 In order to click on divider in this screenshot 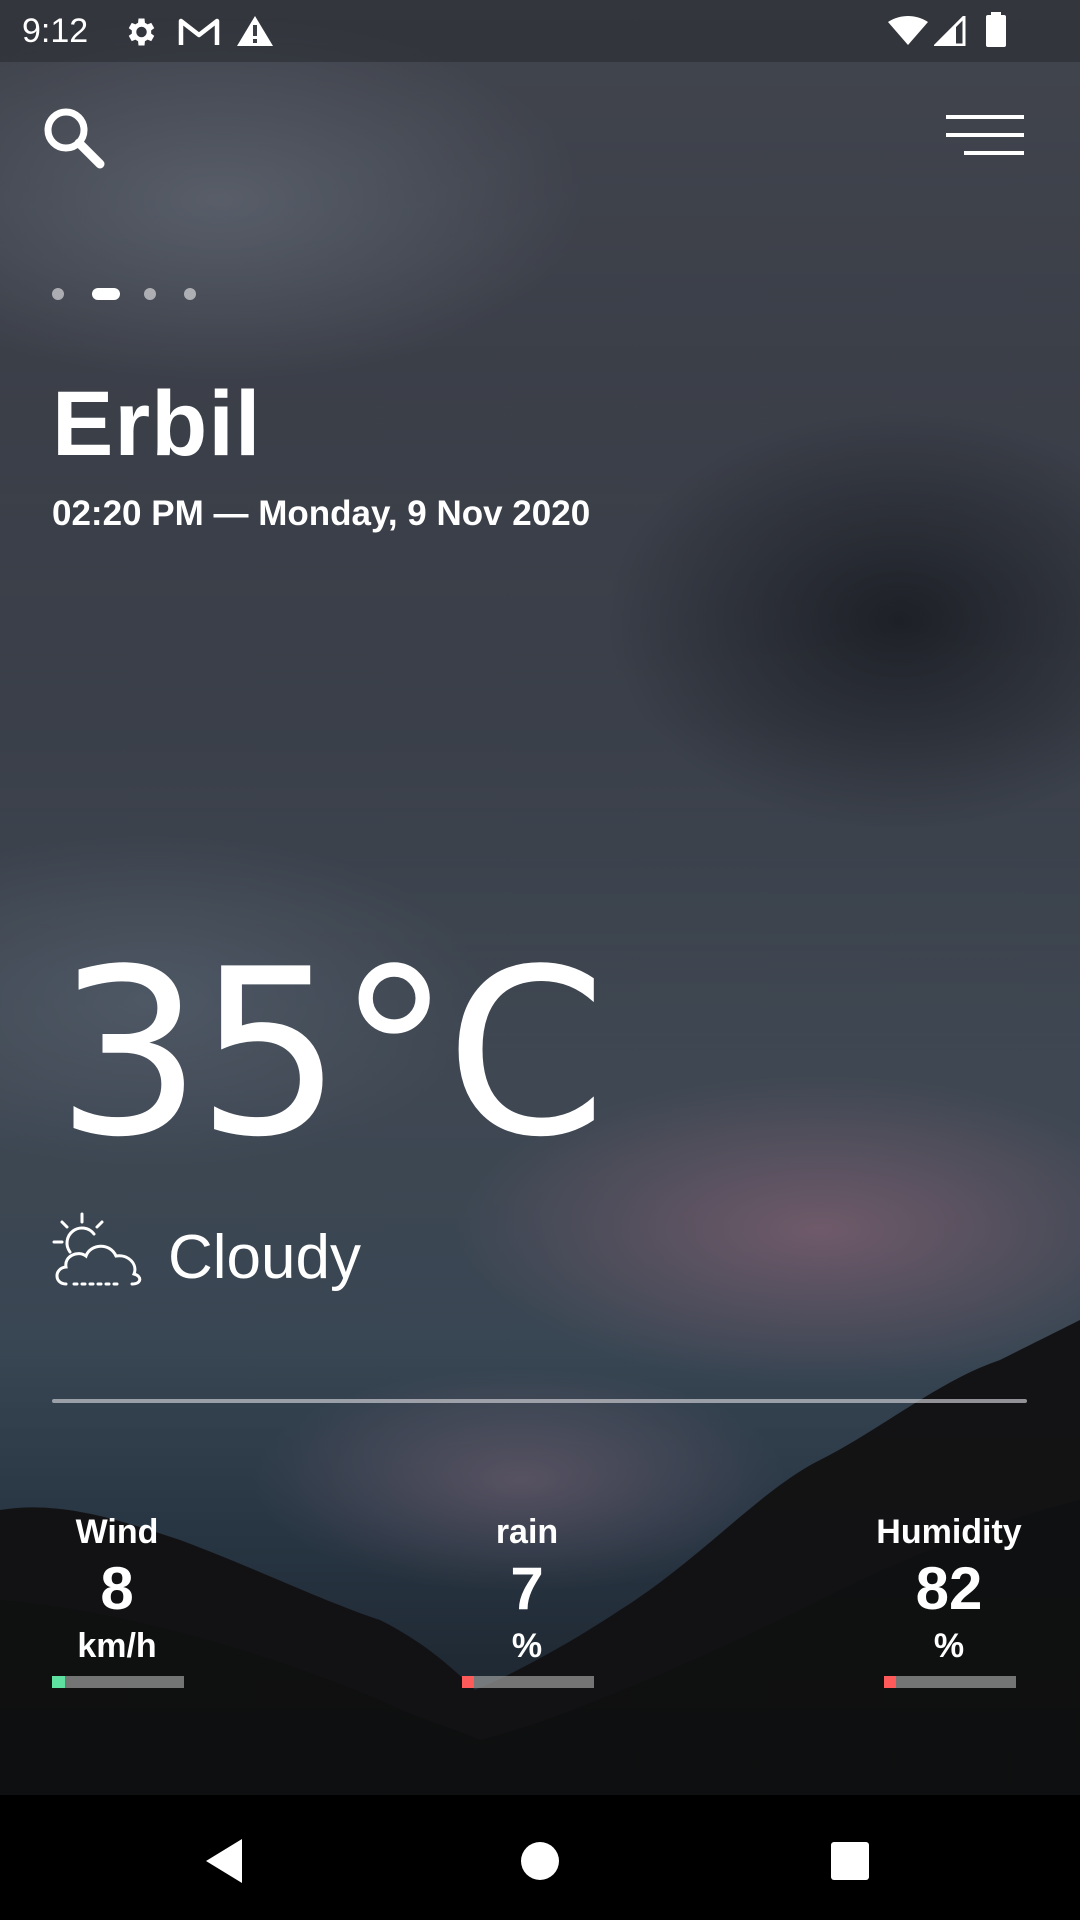, I will do `click(539, 1401)`.